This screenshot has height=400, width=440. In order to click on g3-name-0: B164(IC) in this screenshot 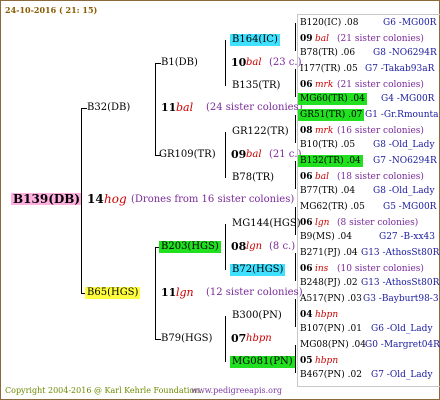, I will do `click(255, 40)`.